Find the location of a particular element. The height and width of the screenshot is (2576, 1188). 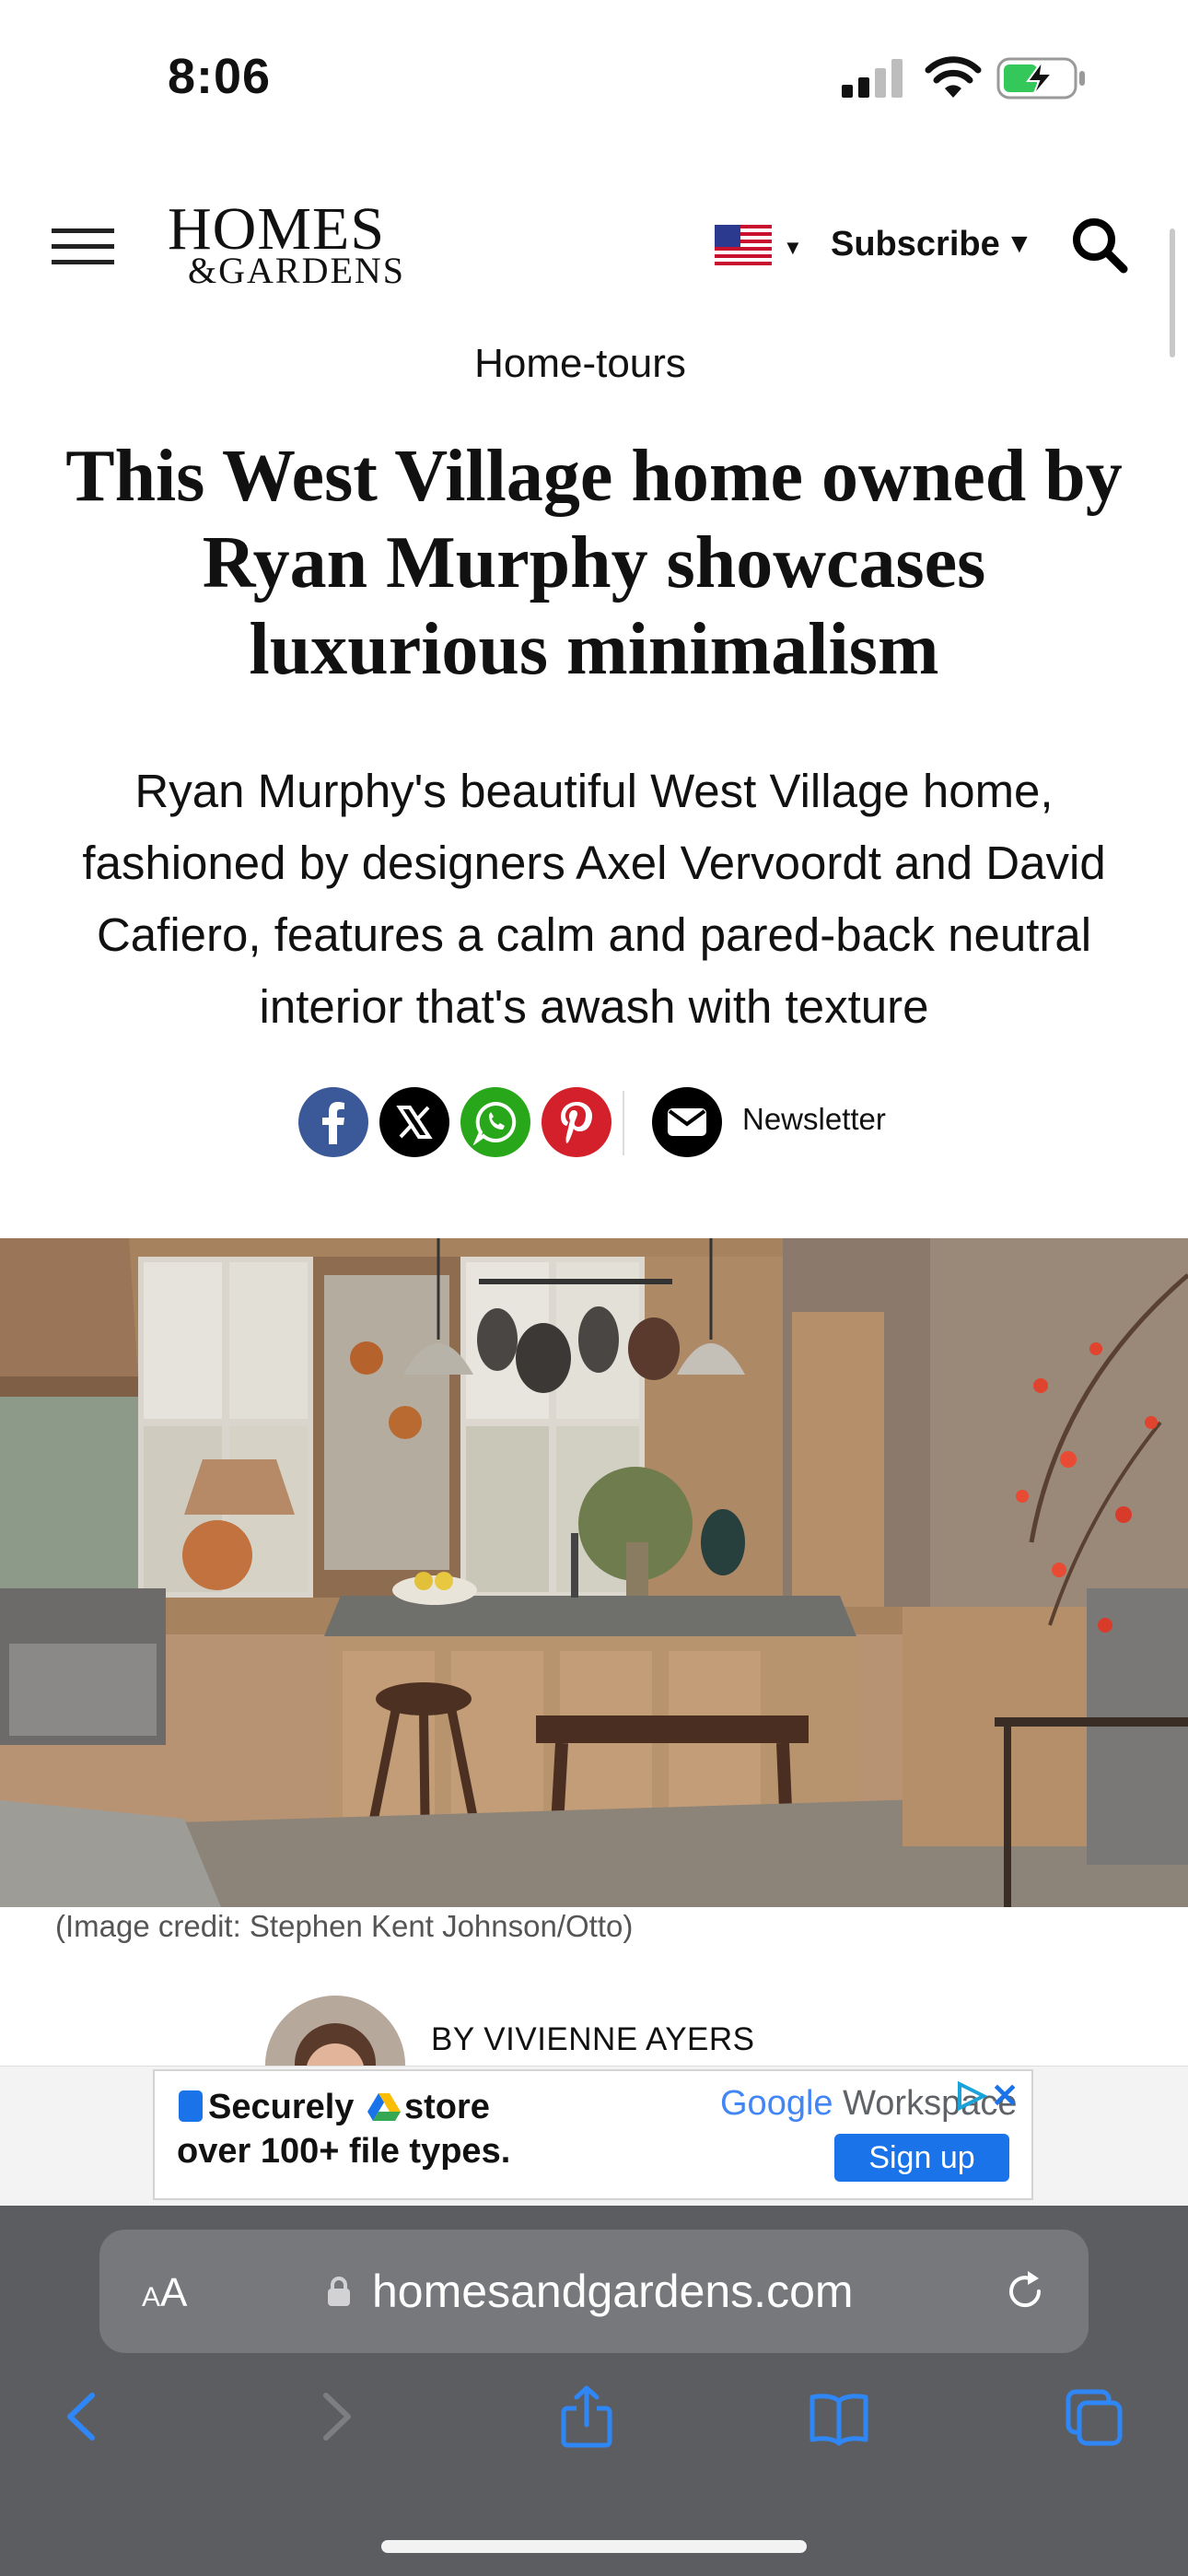

browser-toolbar: AA homesandgardens.com is located at coordinates (594, 2391).